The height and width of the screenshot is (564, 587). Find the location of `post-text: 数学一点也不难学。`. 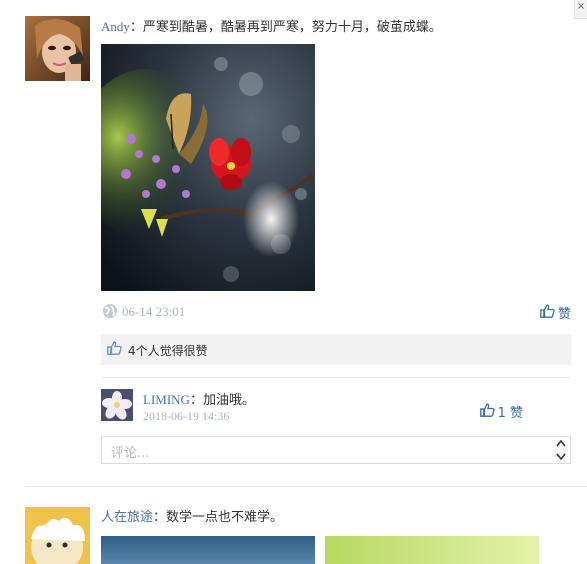

post-text: 数学一点也不难学。 is located at coordinates (225, 517).